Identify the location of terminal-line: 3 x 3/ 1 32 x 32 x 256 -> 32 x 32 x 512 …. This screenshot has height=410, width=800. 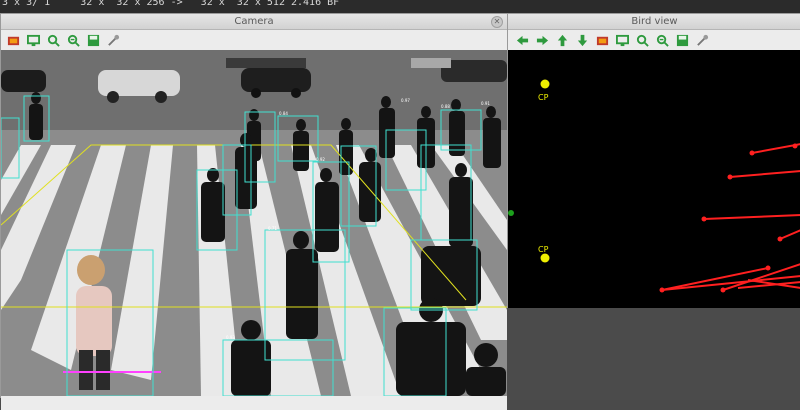
(171, 4).